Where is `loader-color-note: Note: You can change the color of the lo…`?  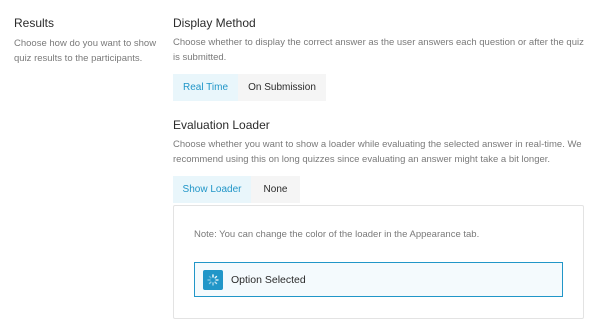 loader-color-note: Note: You can change the color of the lo… is located at coordinates (337, 234).